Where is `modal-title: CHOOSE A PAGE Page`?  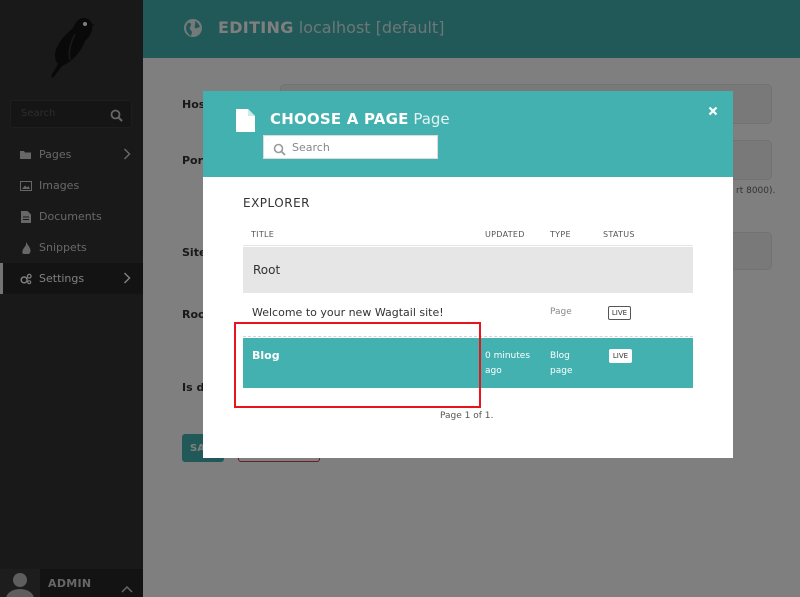
modal-title: CHOOSE A PAGE Page is located at coordinates (360, 119).